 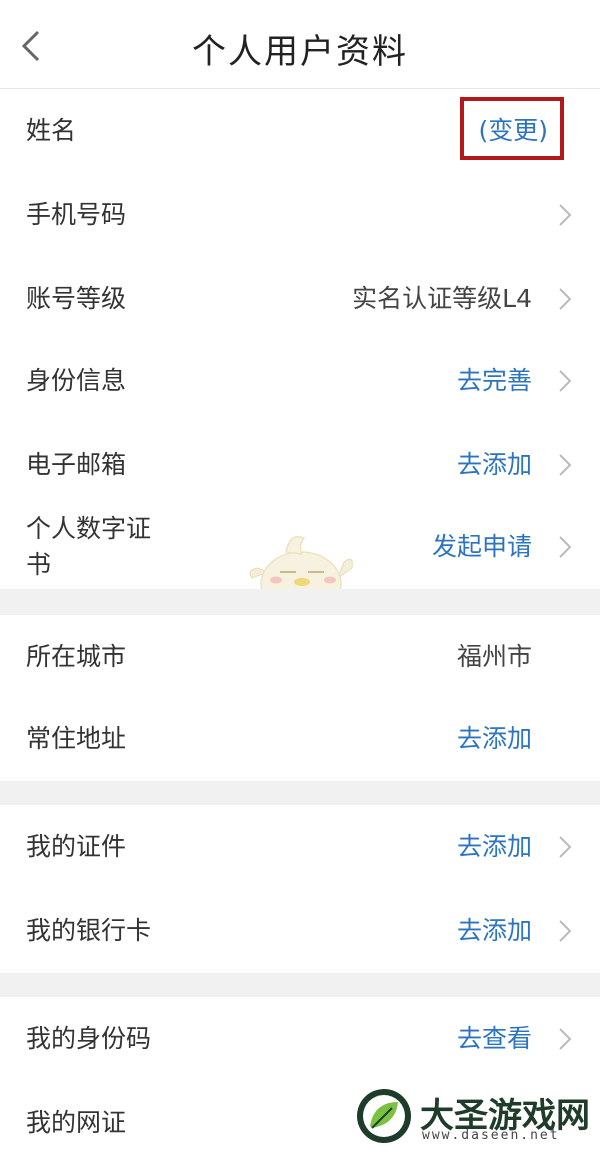 I want to click on identity-action: 去完善, so click(x=494, y=381).